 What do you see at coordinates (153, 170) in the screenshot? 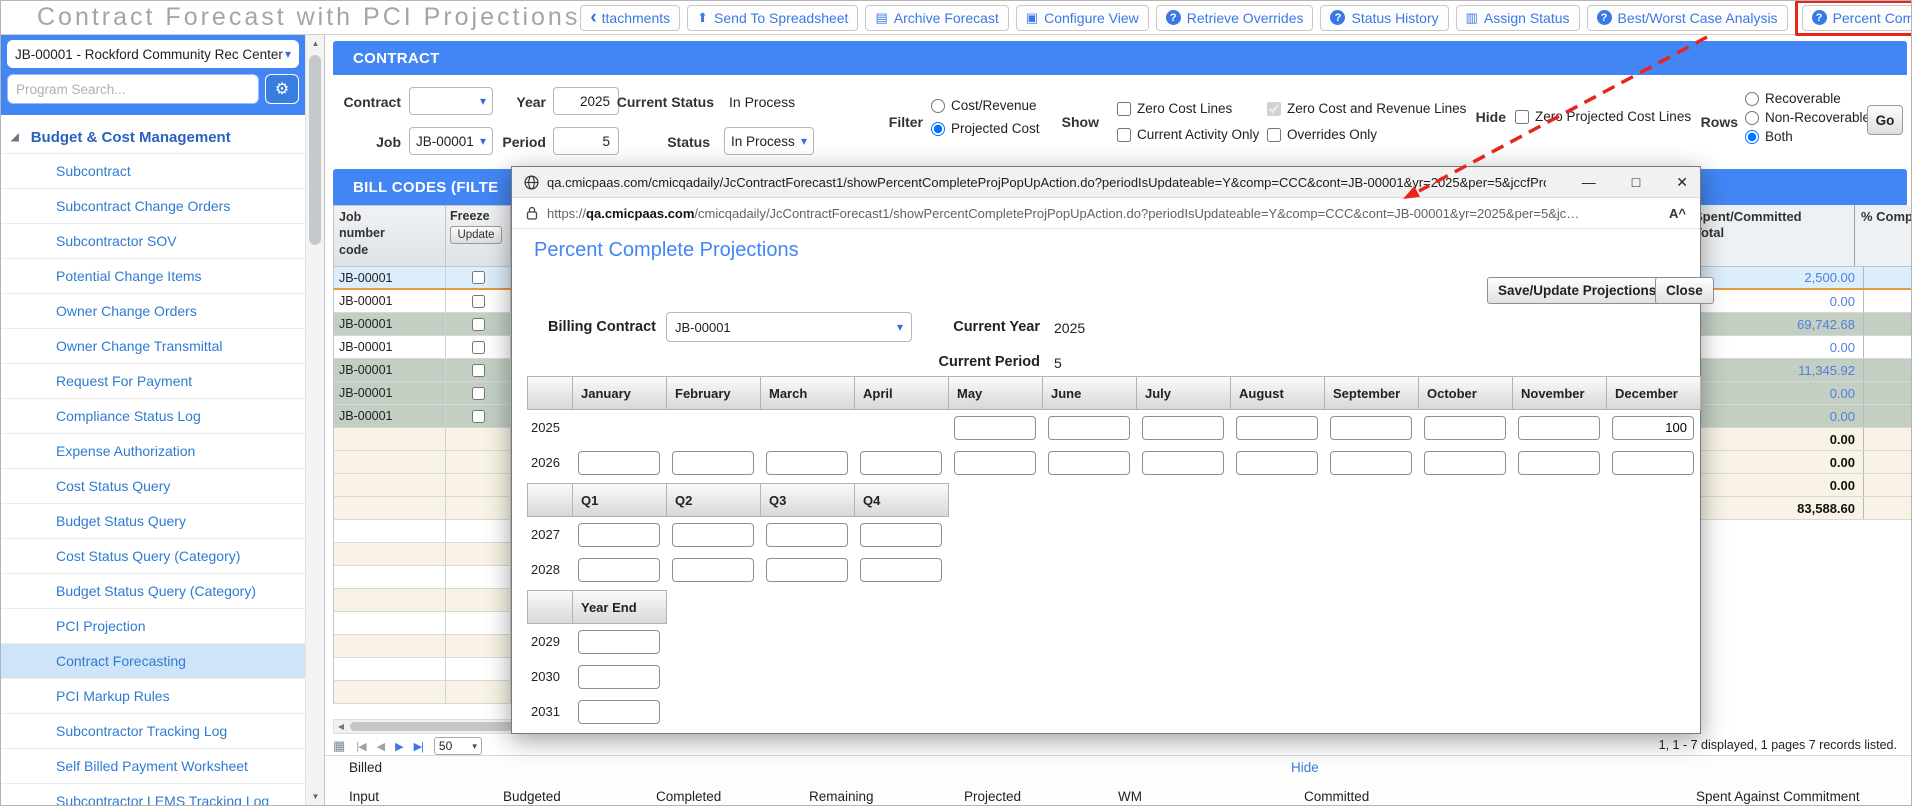
I see `sidebar-item-subcontract: Subcontract` at bounding box center [153, 170].